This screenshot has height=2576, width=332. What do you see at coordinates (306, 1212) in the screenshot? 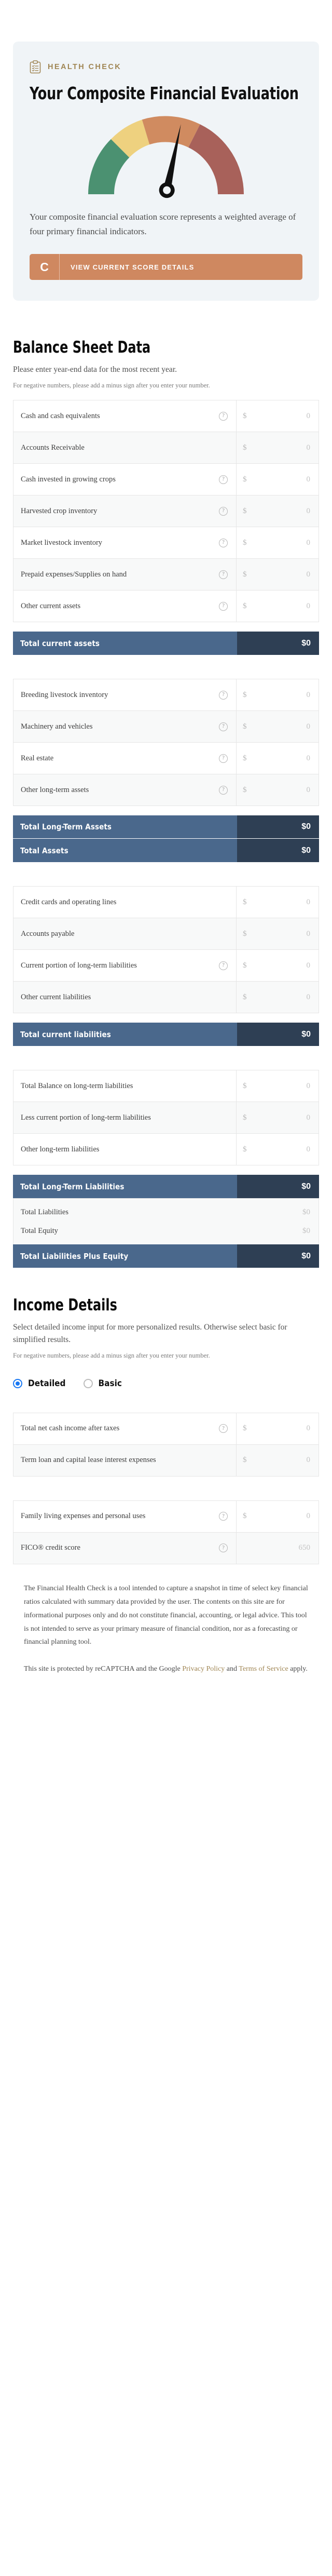
I see `calculated-value: $0` at bounding box center [306, 1212].